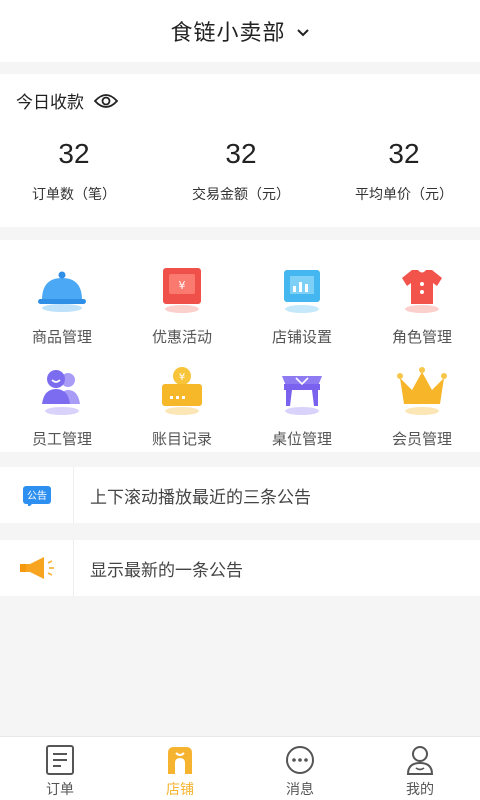 The image size is (480, 800). I want to click on tab-store: 店铺, so click(180, 768).